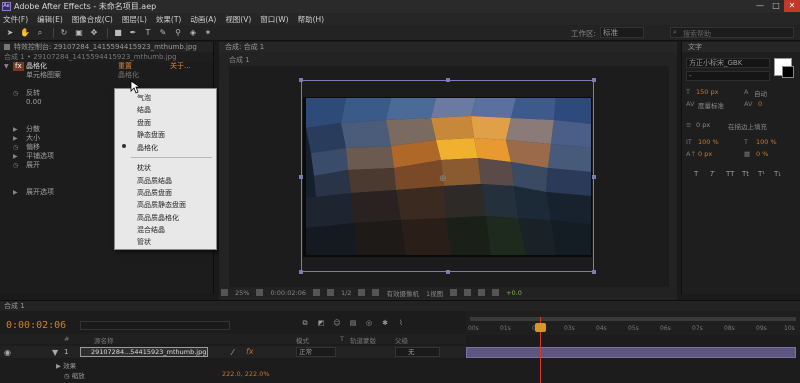 This screenshot has width=800, height=383. Describe the element at coordinates (40, 33) in the screenshot. I see `zoom-tool-icon: ⌕` at that location.